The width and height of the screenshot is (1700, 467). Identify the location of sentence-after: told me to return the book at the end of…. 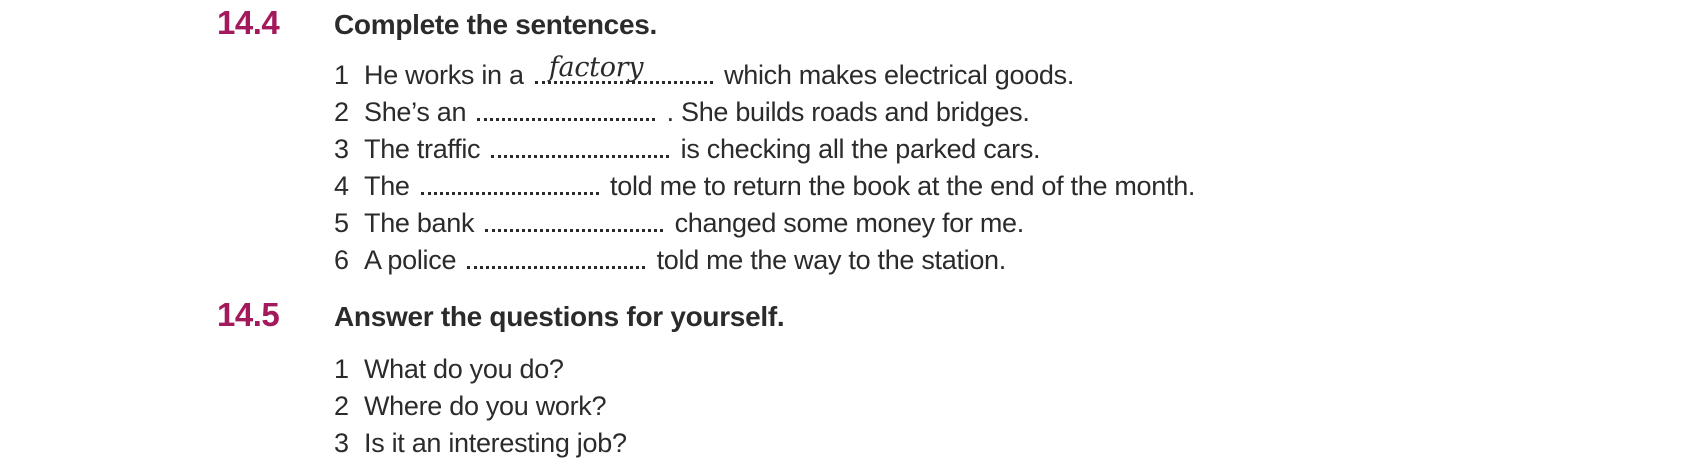
(903, 186).